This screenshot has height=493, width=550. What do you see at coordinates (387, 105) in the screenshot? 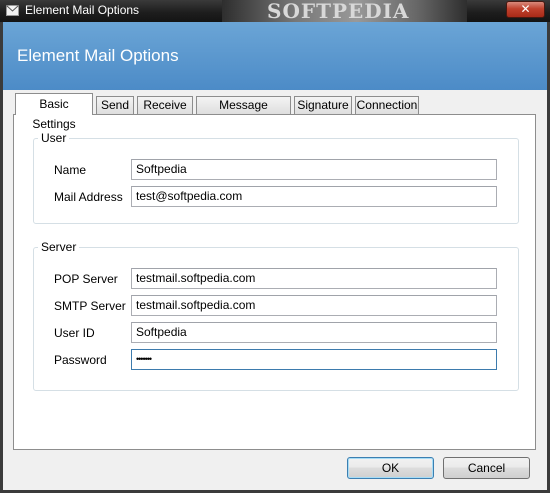
I see `tab-connection: Connection` at bounding box center [387, 105].